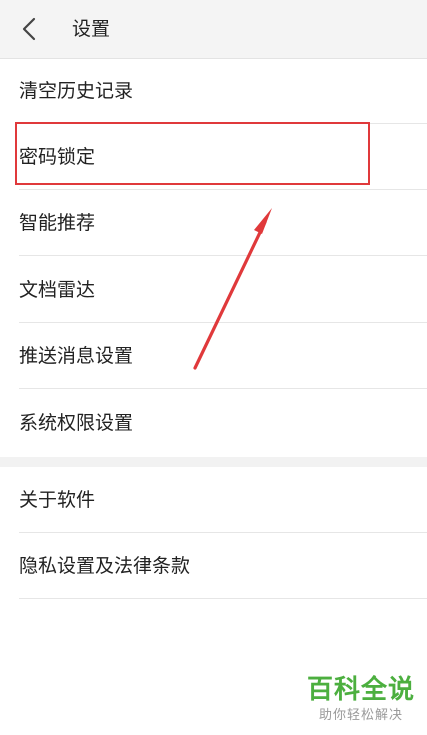 The height and width of the screenshot is (735, 427). I want to click on menu-item-label: 关于软件, so click(57, 500).